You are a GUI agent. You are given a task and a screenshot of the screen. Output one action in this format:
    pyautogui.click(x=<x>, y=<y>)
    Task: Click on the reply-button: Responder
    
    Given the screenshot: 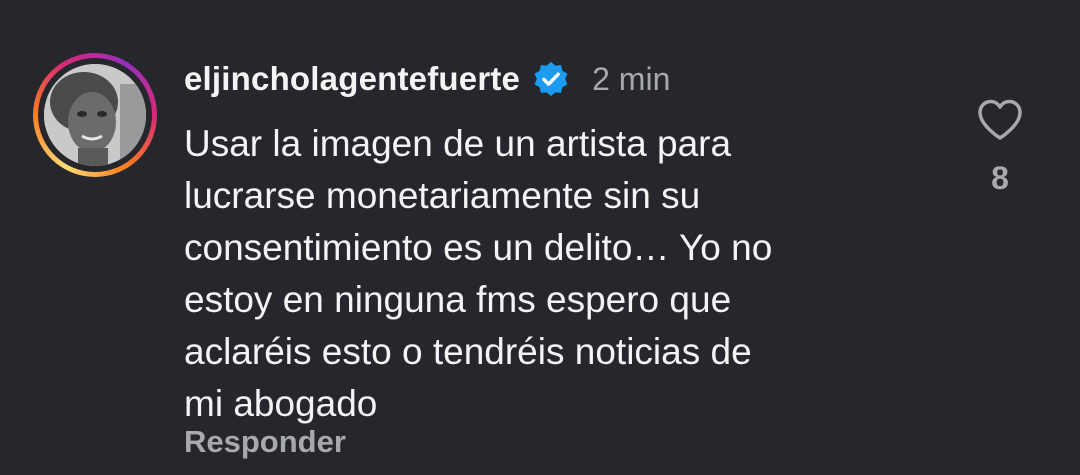 What is the action you would take?
    pyautogui.click(x=265, y=442)
    